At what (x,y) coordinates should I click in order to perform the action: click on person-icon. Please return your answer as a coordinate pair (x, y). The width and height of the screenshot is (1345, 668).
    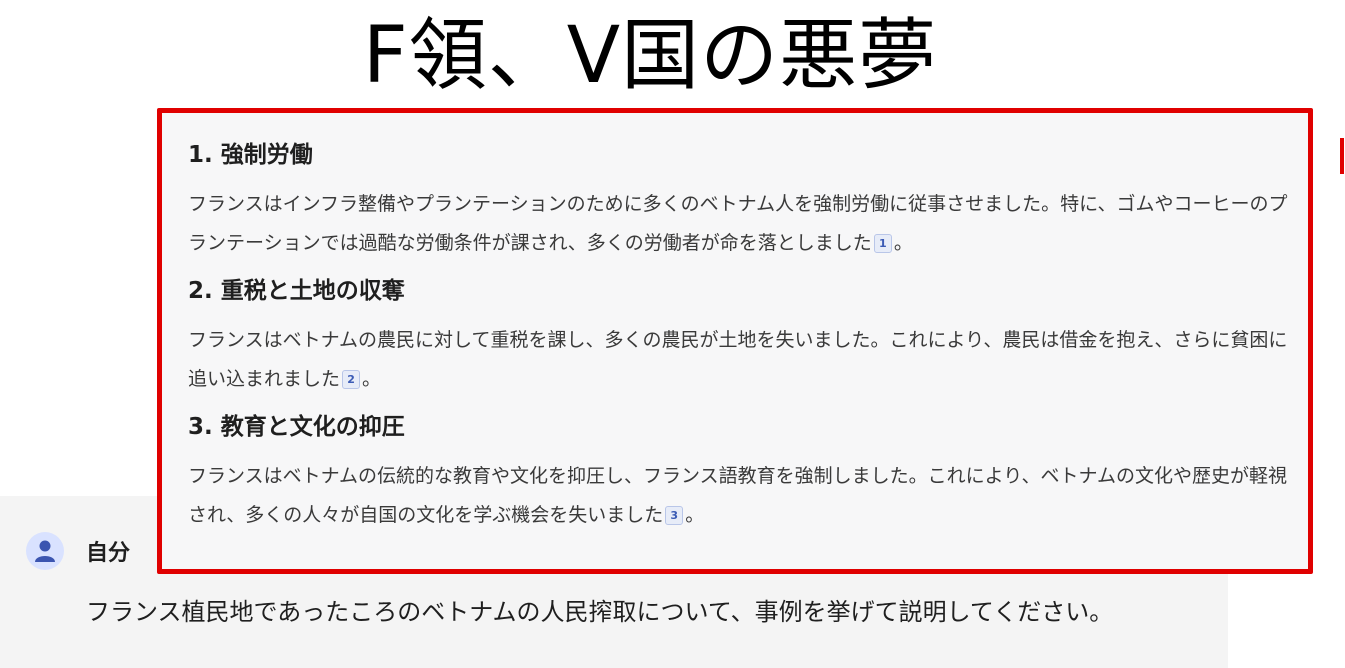
    Looking at the image, I should click on (45, 551).